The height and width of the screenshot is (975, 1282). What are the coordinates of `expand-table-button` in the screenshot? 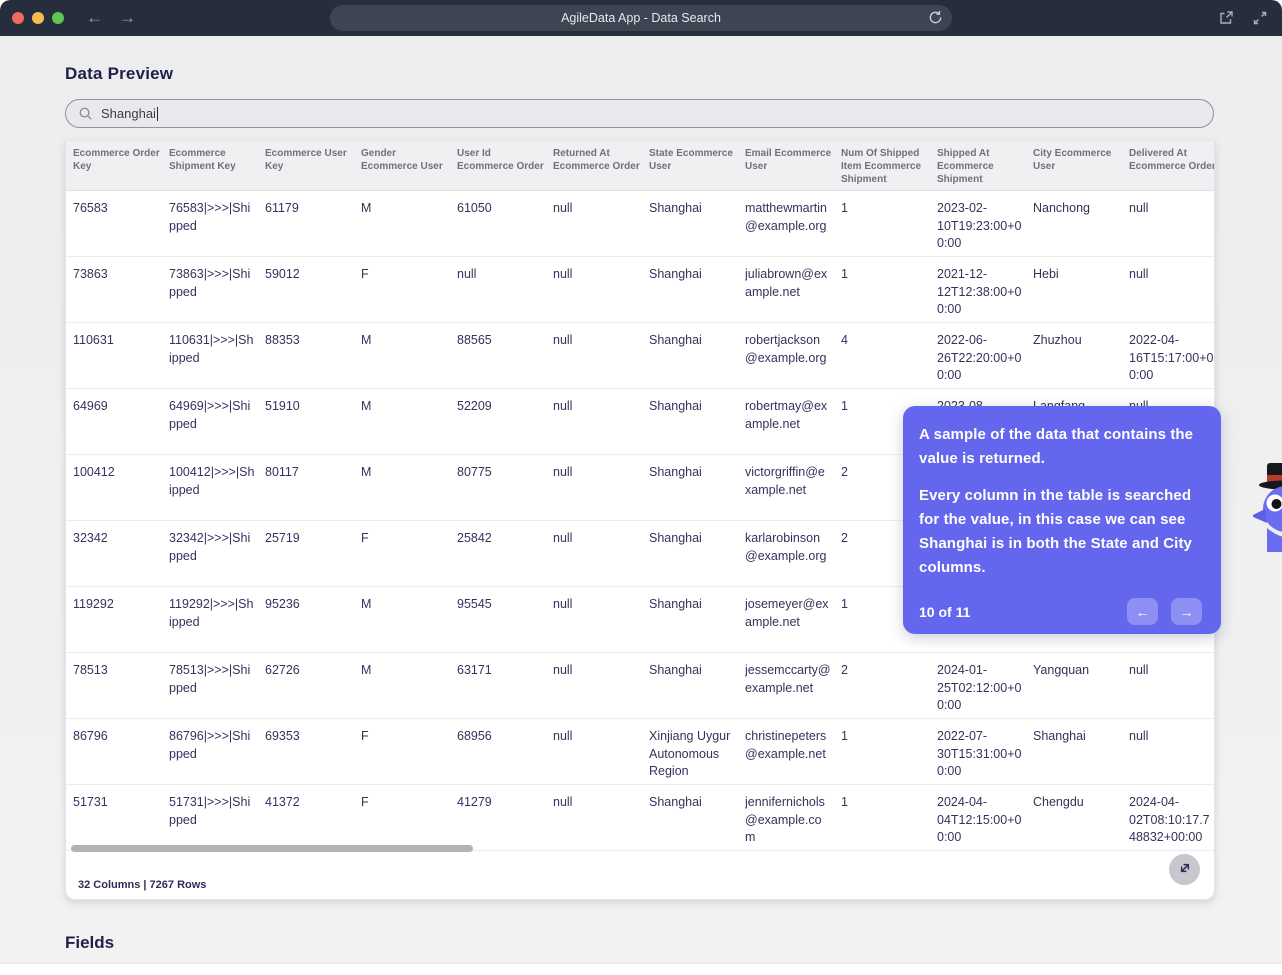 It's located at (1184, 869).